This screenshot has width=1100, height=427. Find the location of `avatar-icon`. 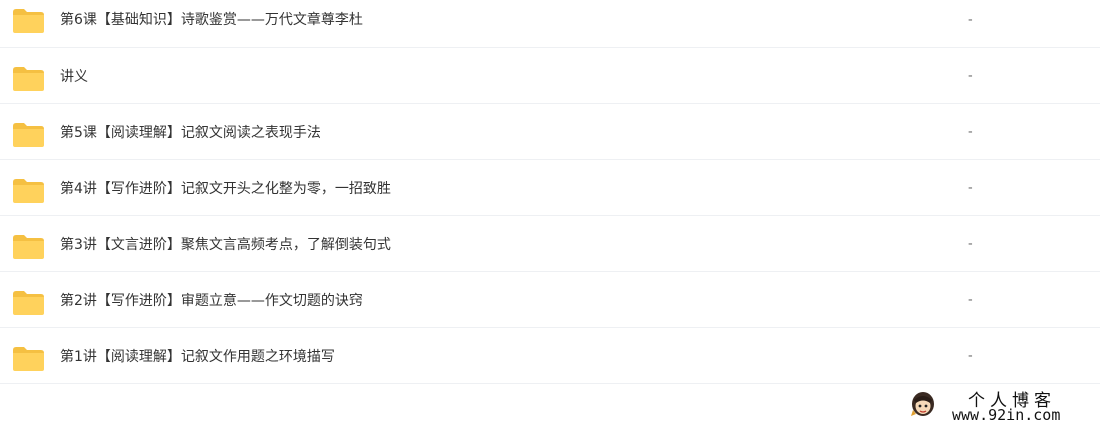

avatar-icon is located at coordinates (922, 404).